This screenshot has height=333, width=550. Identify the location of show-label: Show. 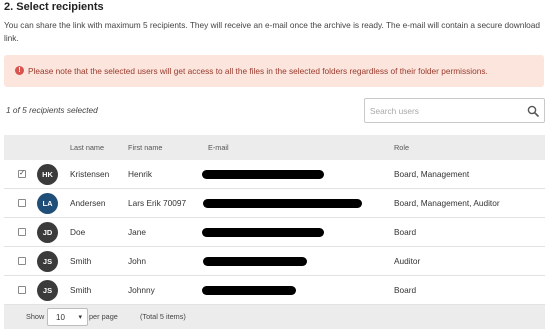
(35, 316).